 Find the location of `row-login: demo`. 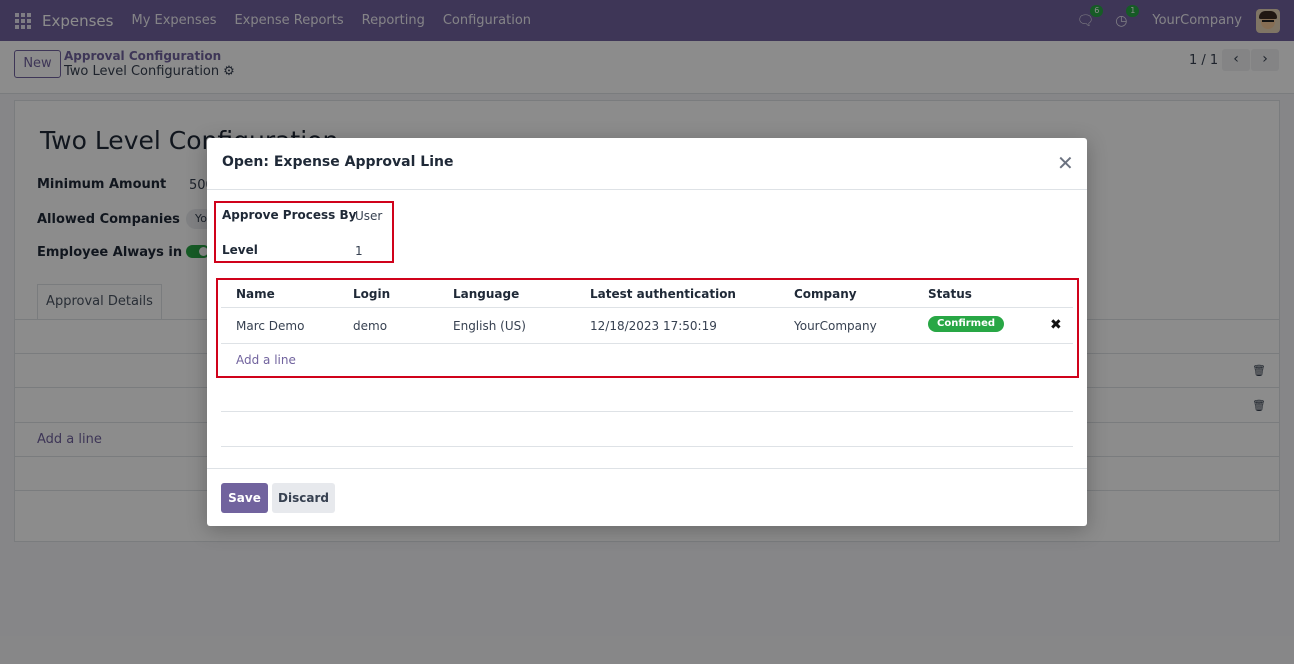

row-login: demo is located at coordinates (370, 326).